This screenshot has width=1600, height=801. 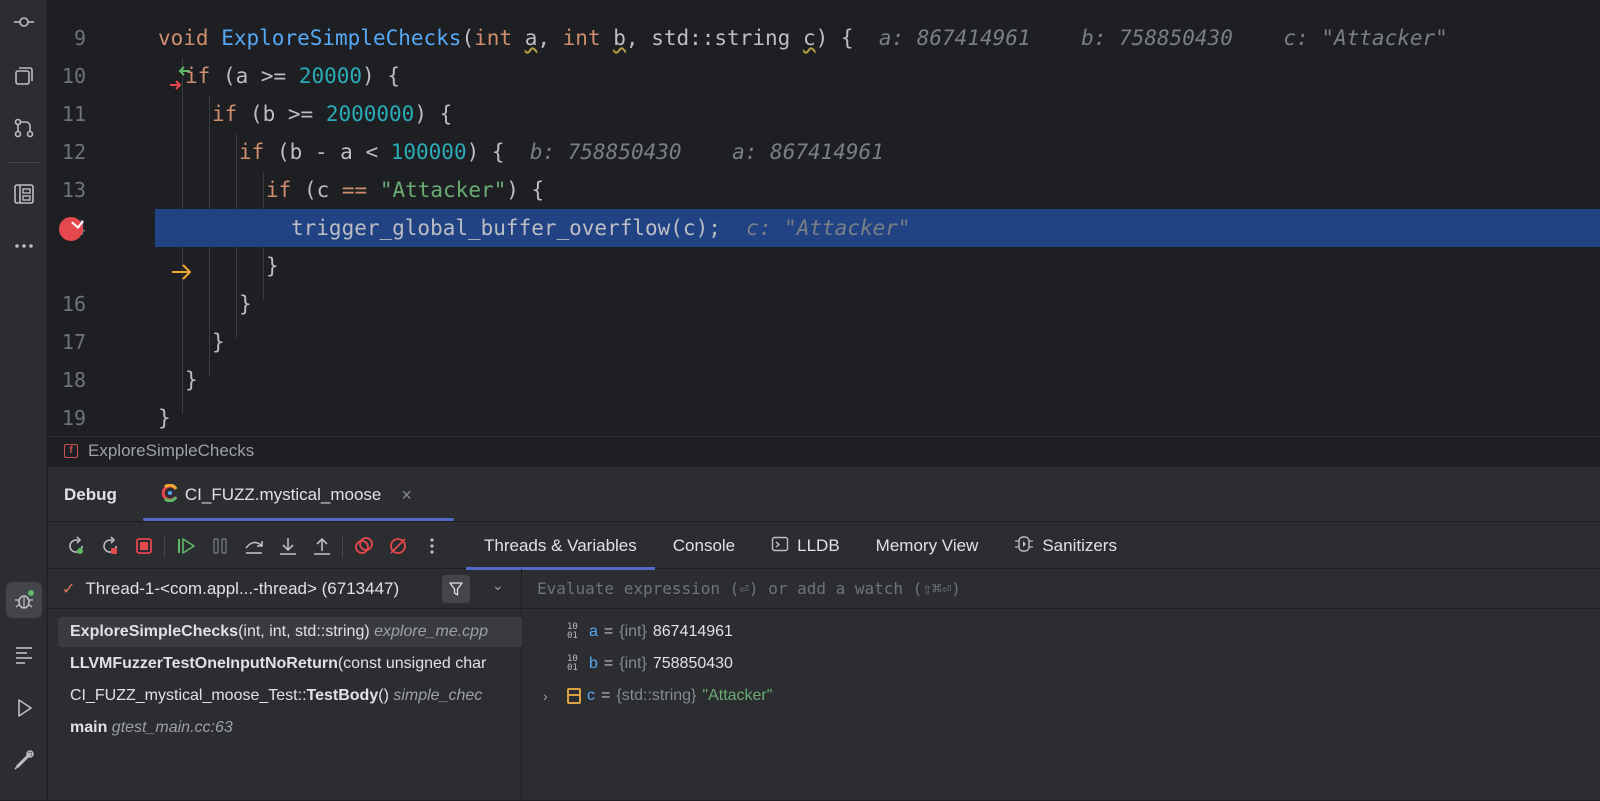 I want to click on rerun-icon, so click(x=76, y=546).